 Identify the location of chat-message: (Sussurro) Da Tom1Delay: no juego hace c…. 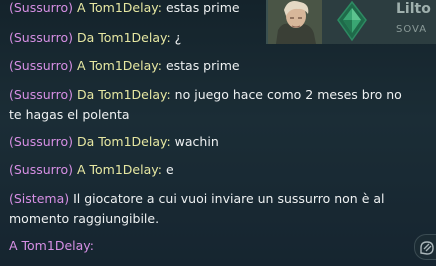
(209, 105).